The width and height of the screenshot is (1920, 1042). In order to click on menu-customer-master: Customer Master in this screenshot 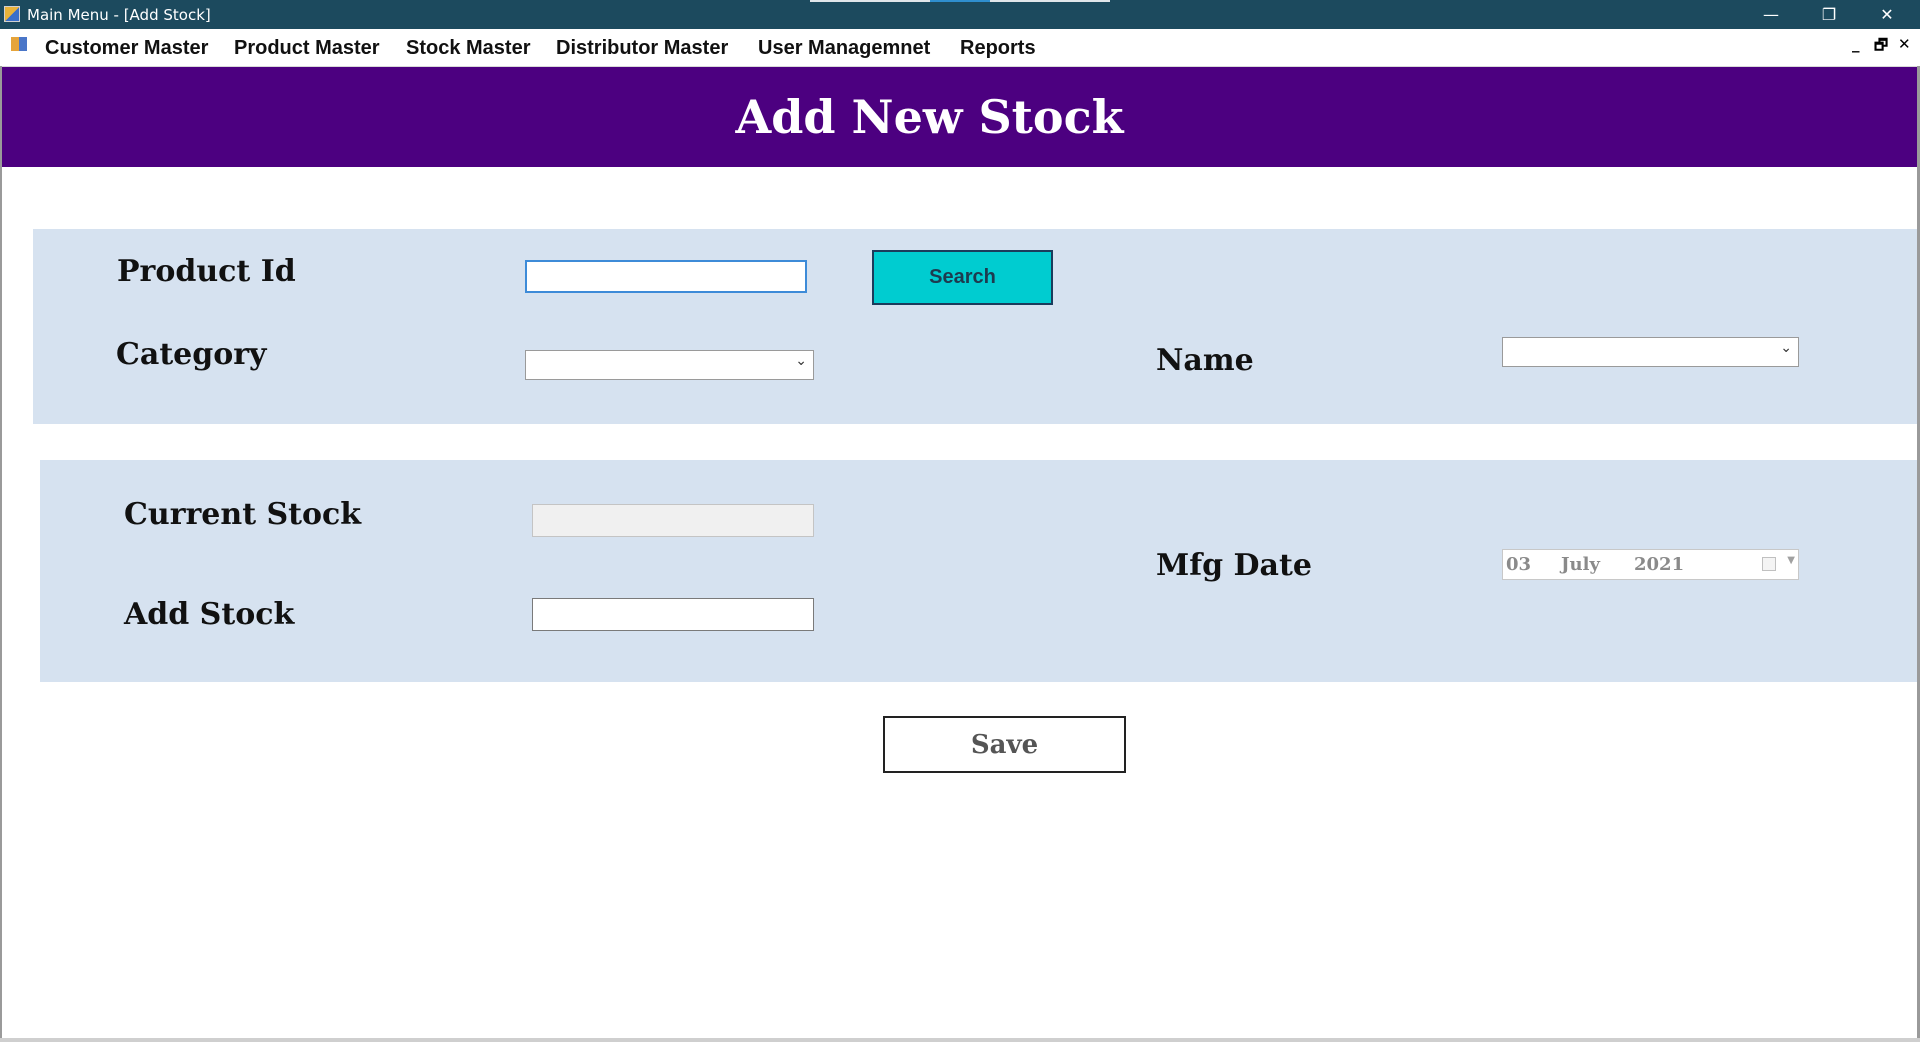, I will do `click(126, 48)`.